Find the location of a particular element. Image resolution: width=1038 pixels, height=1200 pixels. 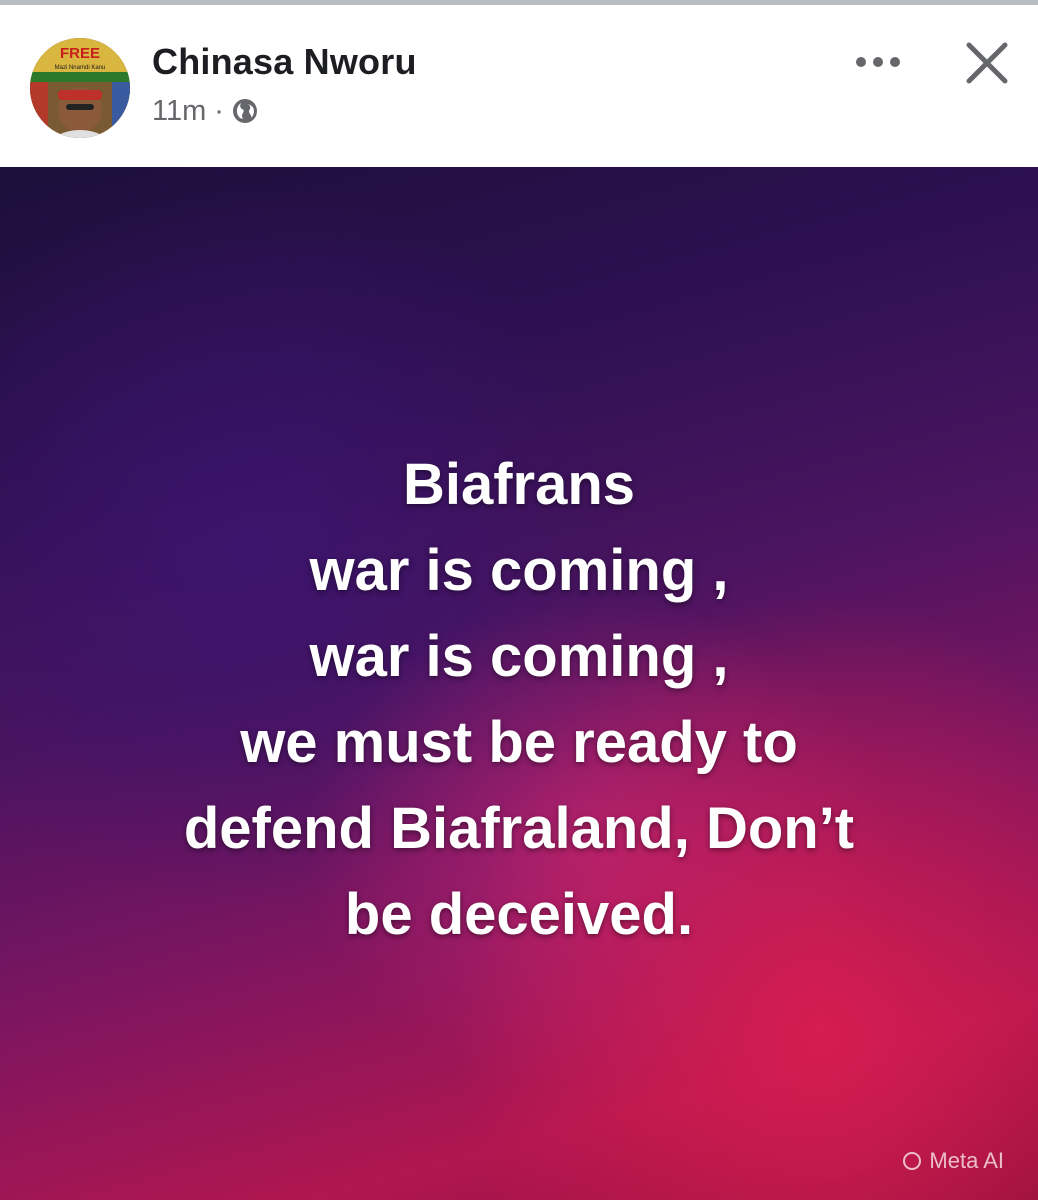

post-line: defend Biafraland, Don’t is located at coordinates (519, 828).